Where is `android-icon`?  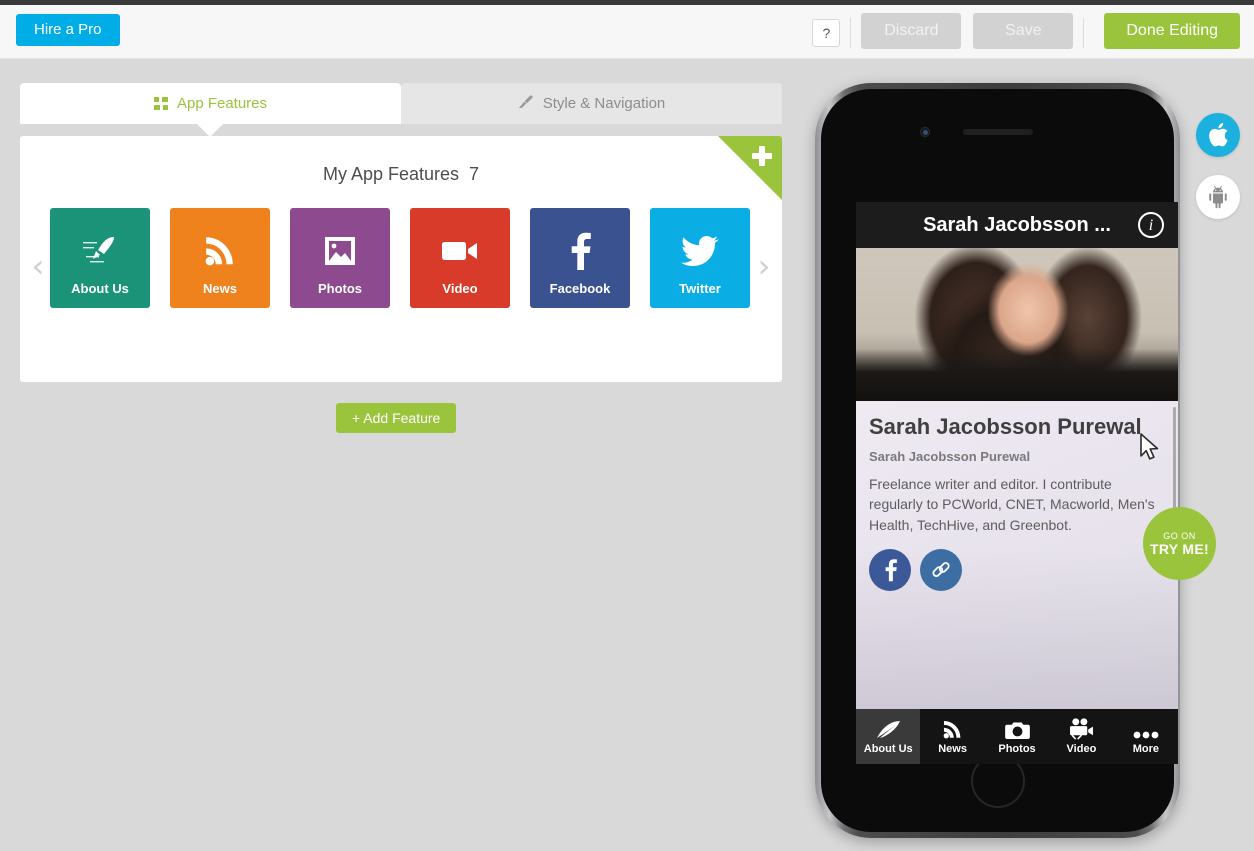 android-icon is located at coordinates (1218, 197).